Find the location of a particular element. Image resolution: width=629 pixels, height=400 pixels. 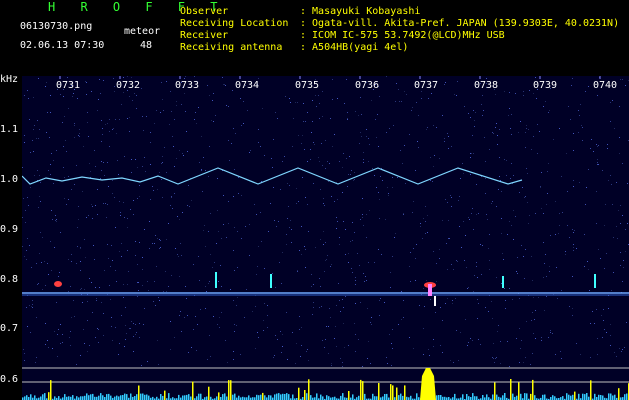

antenna-label: Receiving antenna is located at coordinates (231, 47).